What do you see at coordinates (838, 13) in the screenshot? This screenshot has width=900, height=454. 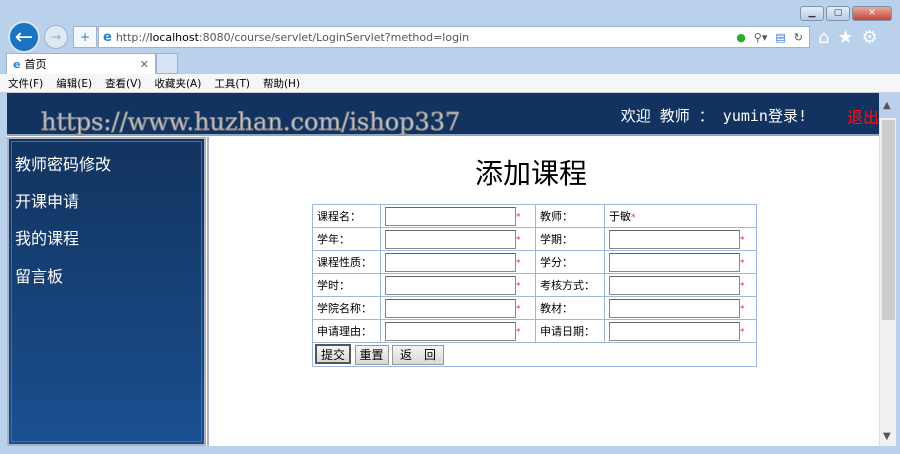 I see `maximize-button: ▢` at bounding box center [838, 13].